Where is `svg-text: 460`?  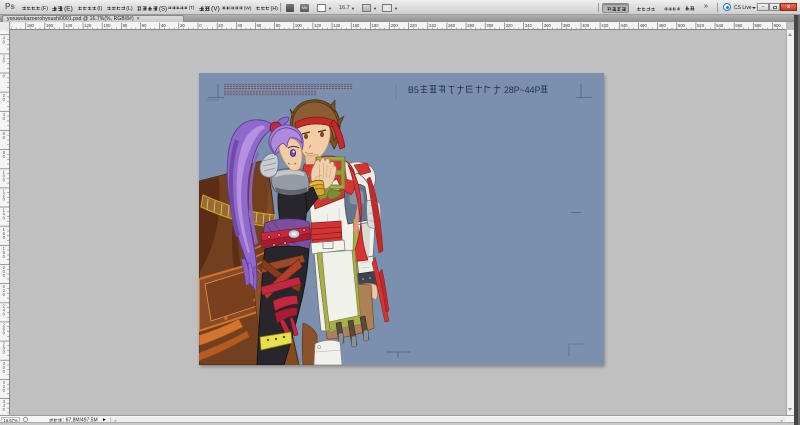 svg-text: 460 is located at coordinates (644, 25).